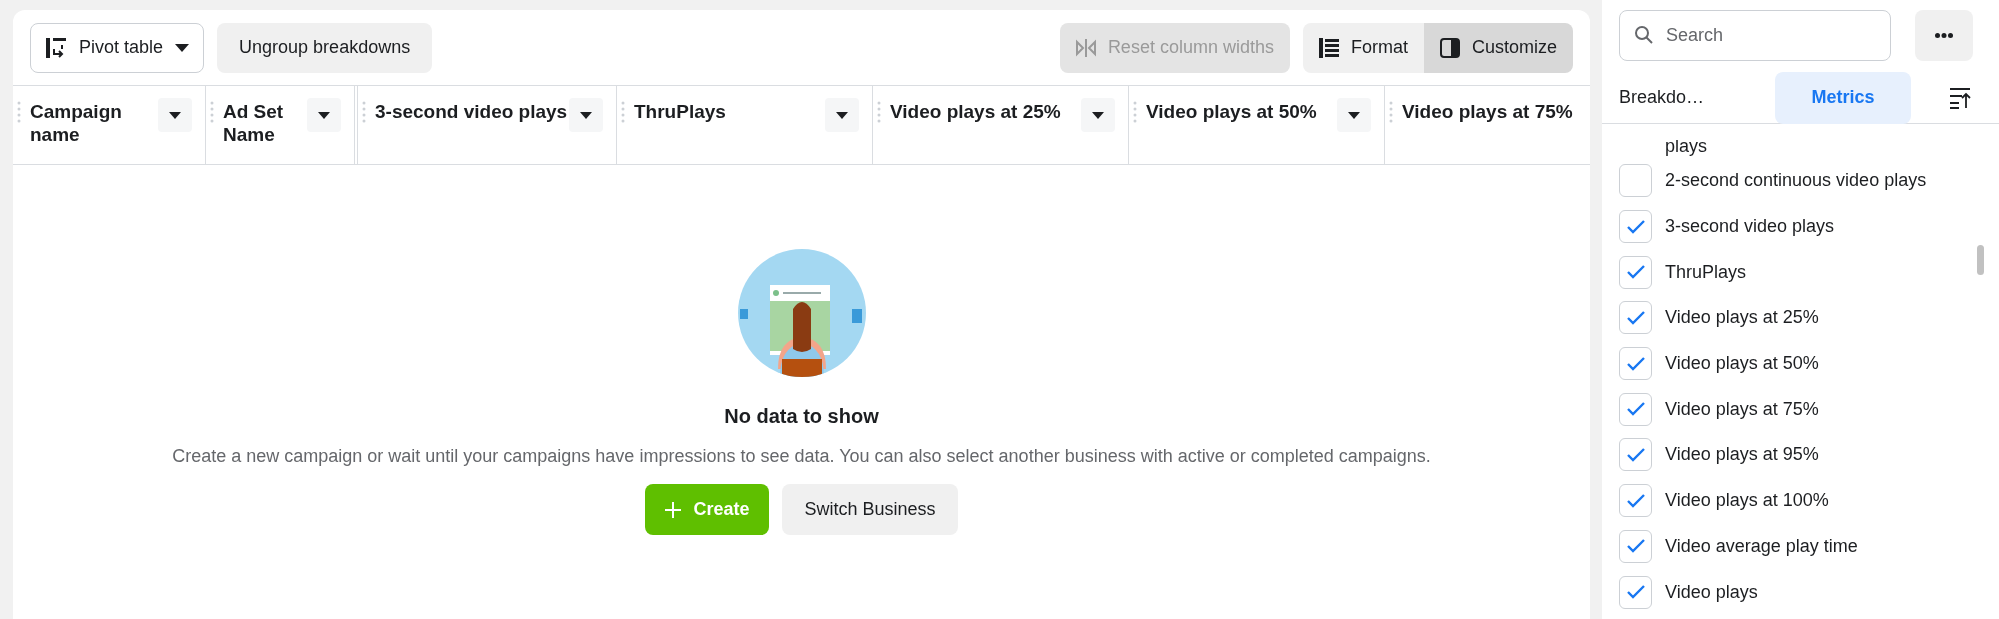 This screenshot has width=1999, height=619. Describe the element at coordinates (1706, 272) in the screenshot. I see `metric-label: ThruPlays` at that location.